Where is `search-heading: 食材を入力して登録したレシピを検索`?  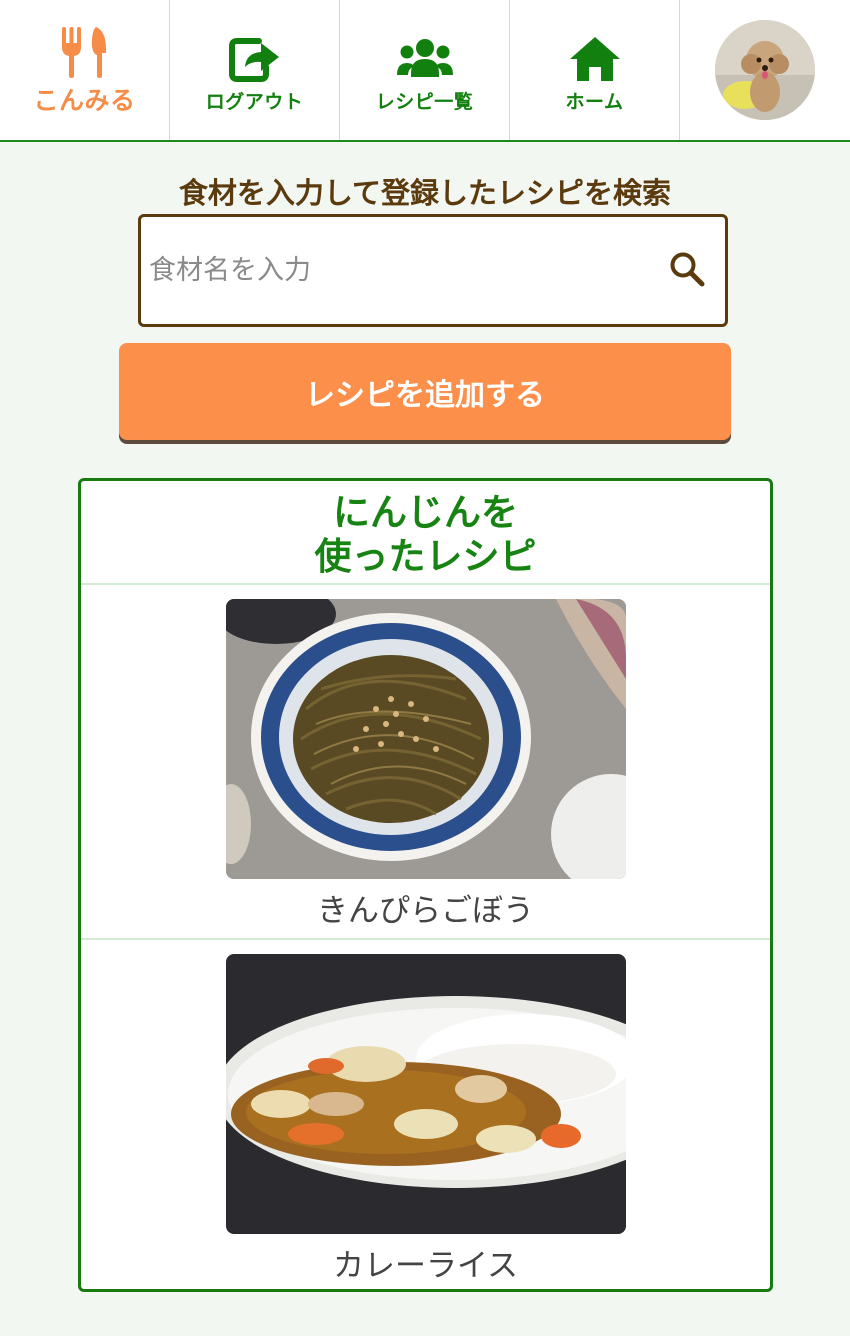
search-heading: 食材を入力して登録したレシピを検索 is located at coordinates (425, 193).